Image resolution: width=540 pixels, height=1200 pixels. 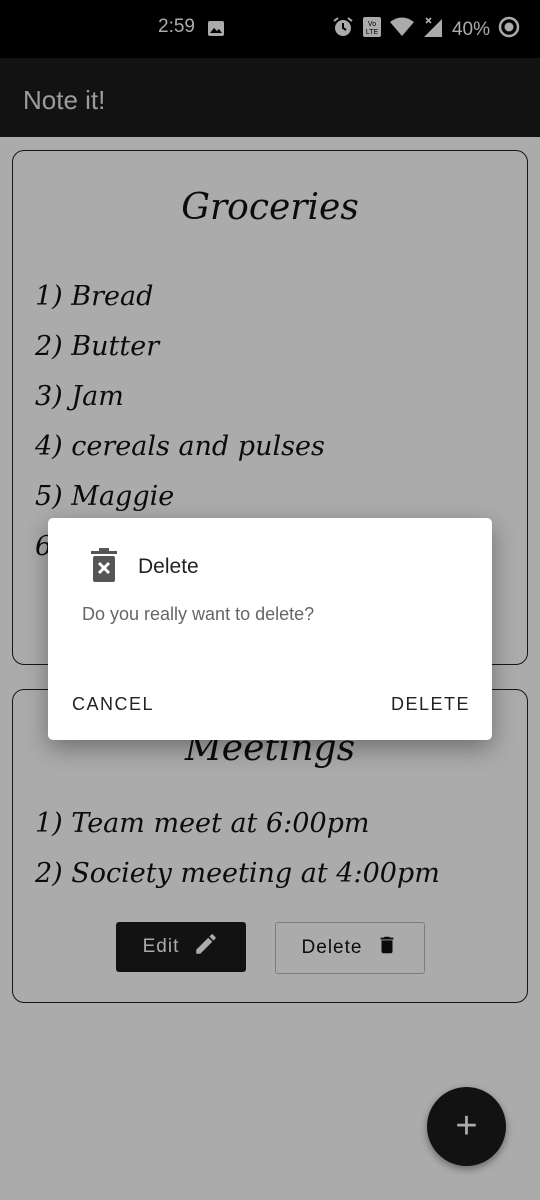 I want to click on cancel-button: CANCEL, so click(x=113, y=704).